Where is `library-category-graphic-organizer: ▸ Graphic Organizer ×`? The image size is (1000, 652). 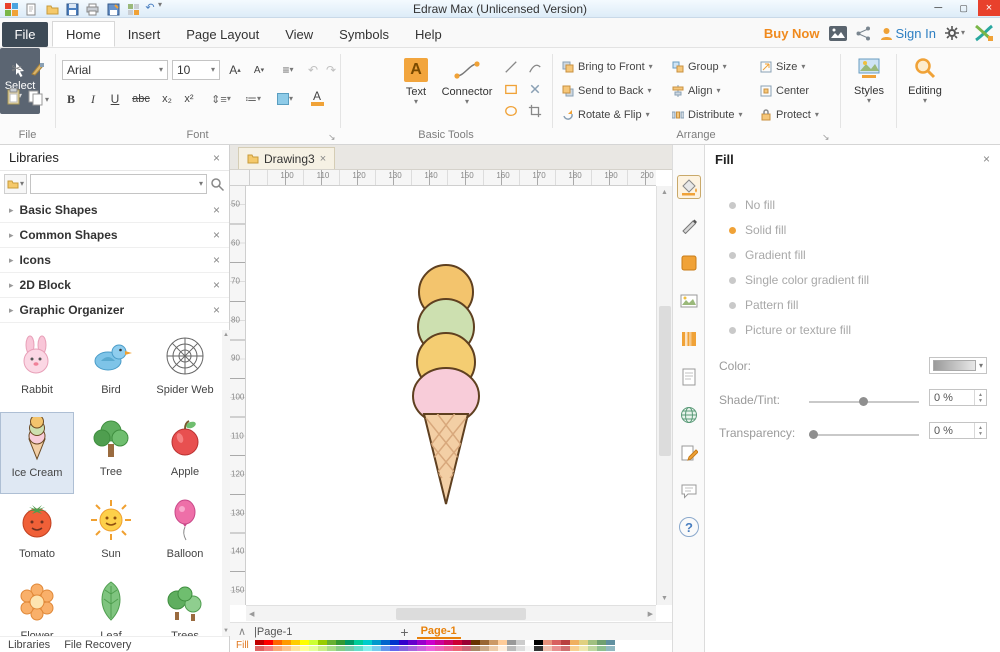 library-category-graphic-organizer: ▸ Graphic Organizer × is located at coordinates (114, 310).